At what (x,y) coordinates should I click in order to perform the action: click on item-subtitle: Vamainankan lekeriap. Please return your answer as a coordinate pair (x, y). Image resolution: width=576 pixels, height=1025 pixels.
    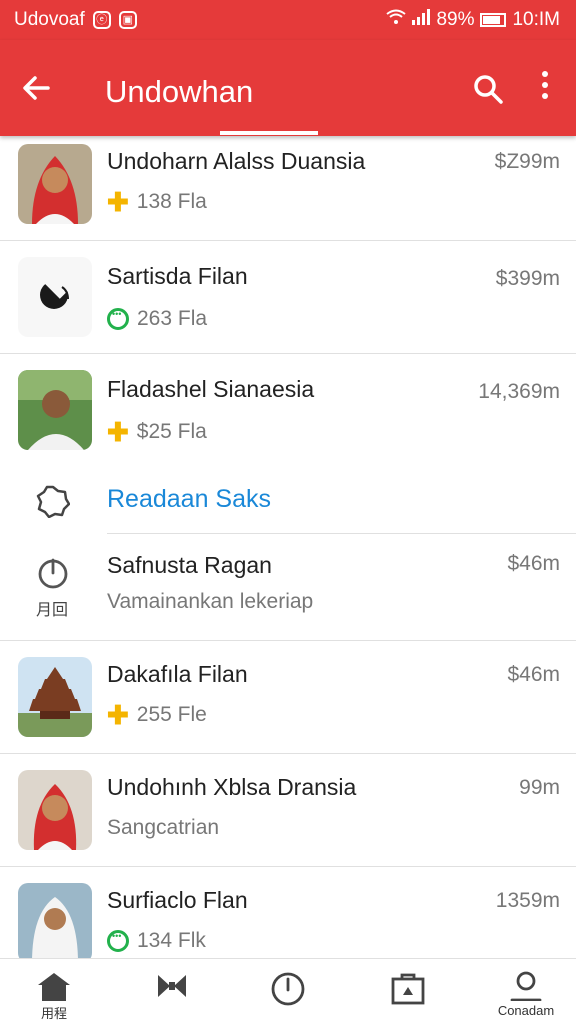
    Looking at the image, I should click on (210, 601).